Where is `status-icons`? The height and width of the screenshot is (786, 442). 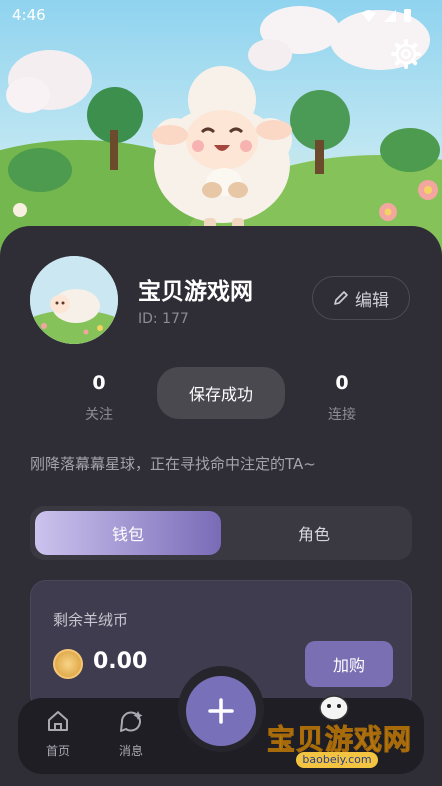 status-icons is located at coordinates (386, 15).